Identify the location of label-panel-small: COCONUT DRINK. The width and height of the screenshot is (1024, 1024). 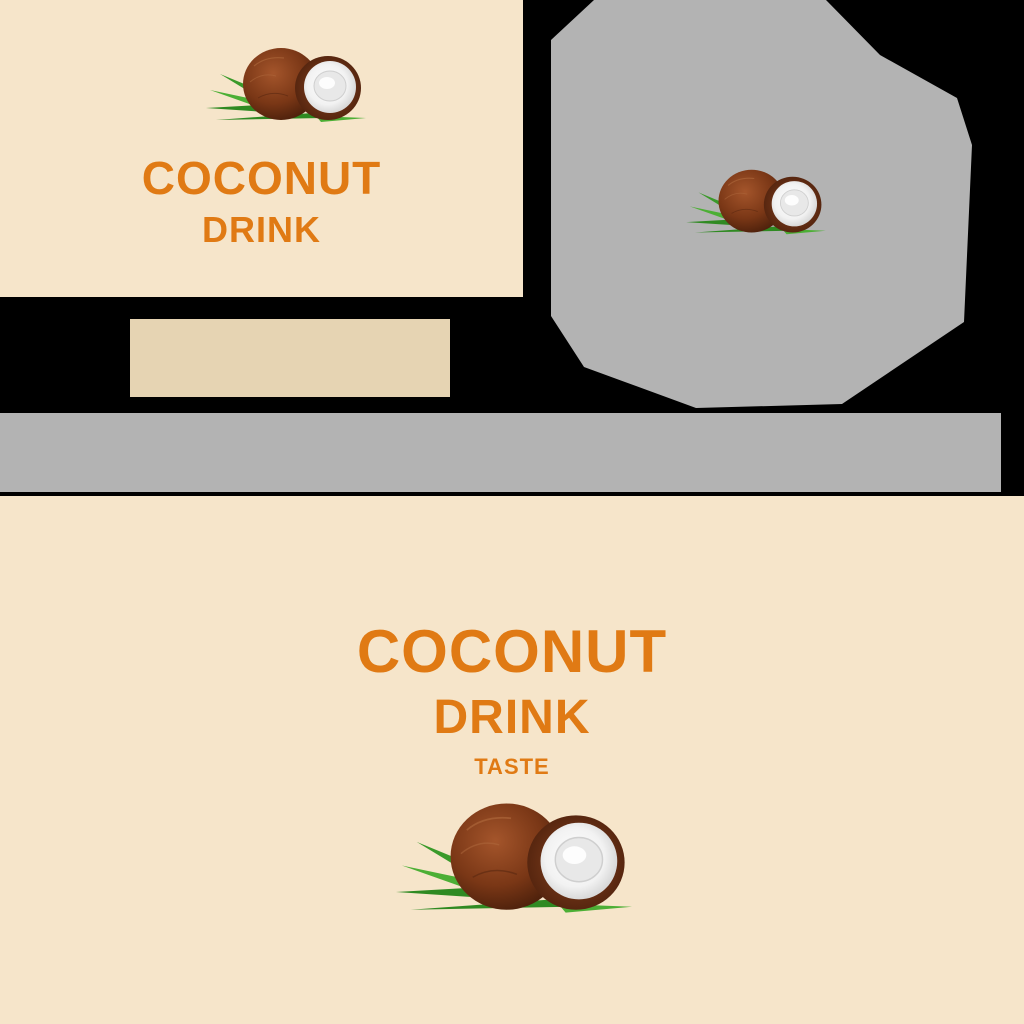
(261, 148).